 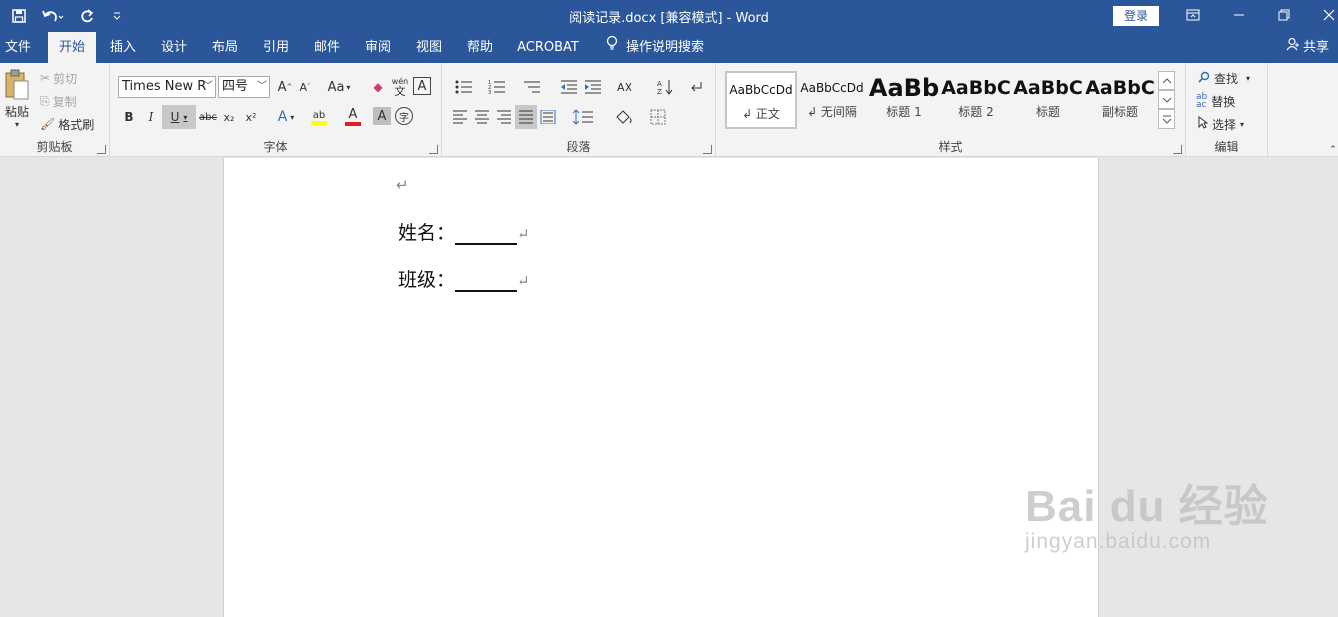 I want to click on login-button: 登录, so click(x=1136, y=16).